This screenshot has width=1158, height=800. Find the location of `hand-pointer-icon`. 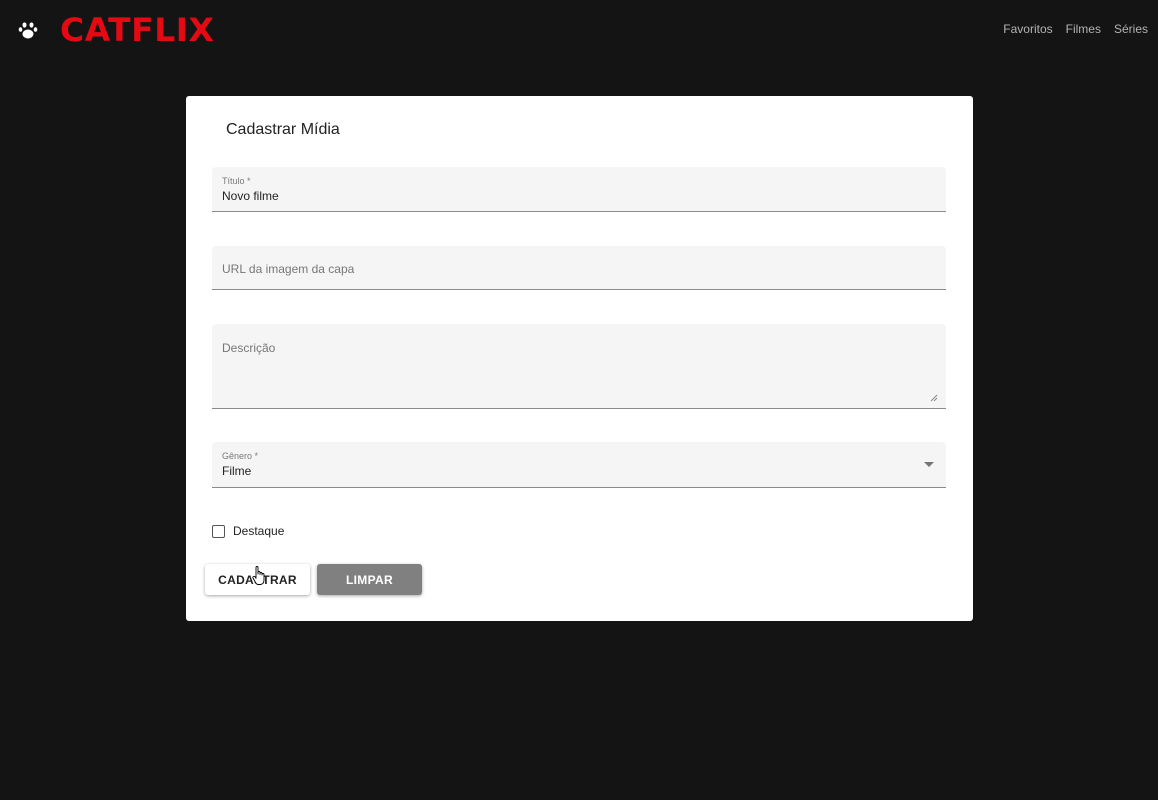

hand-pointer-icon is located at coordinates (258, 575).